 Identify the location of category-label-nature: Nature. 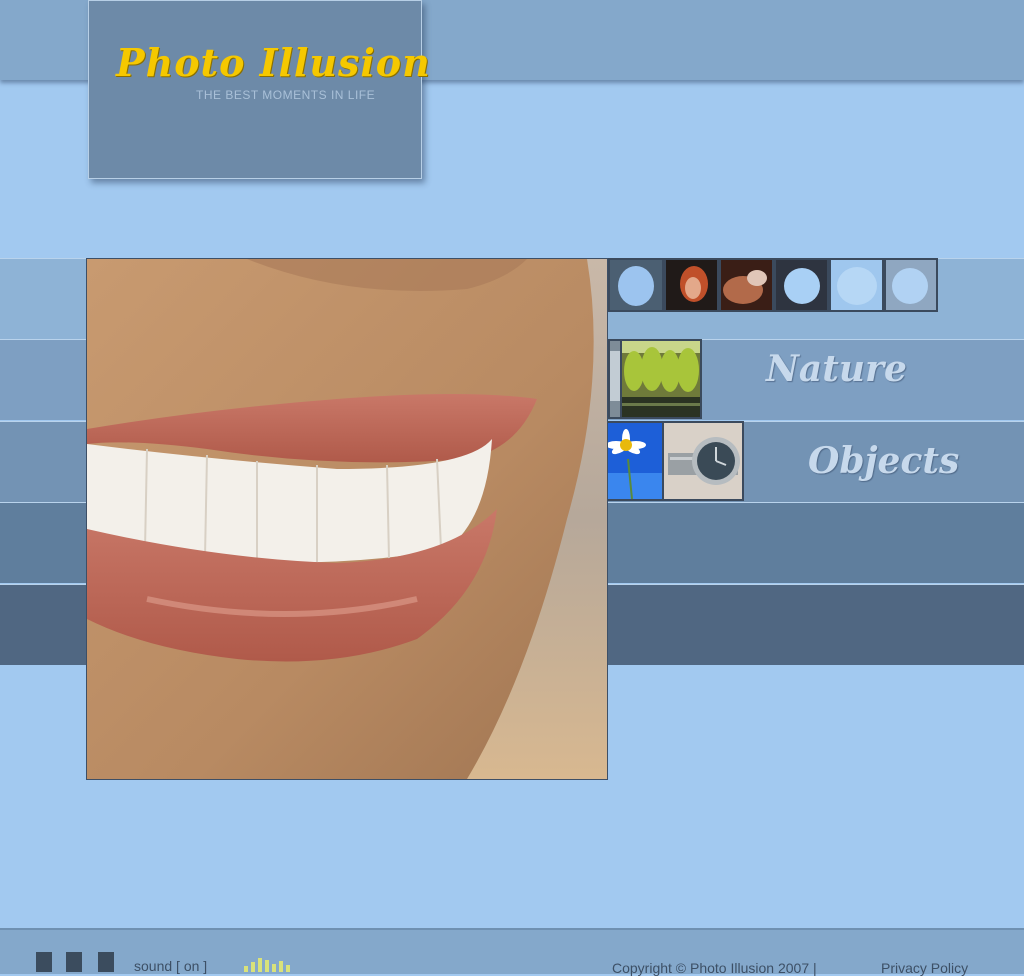
(836, 369).